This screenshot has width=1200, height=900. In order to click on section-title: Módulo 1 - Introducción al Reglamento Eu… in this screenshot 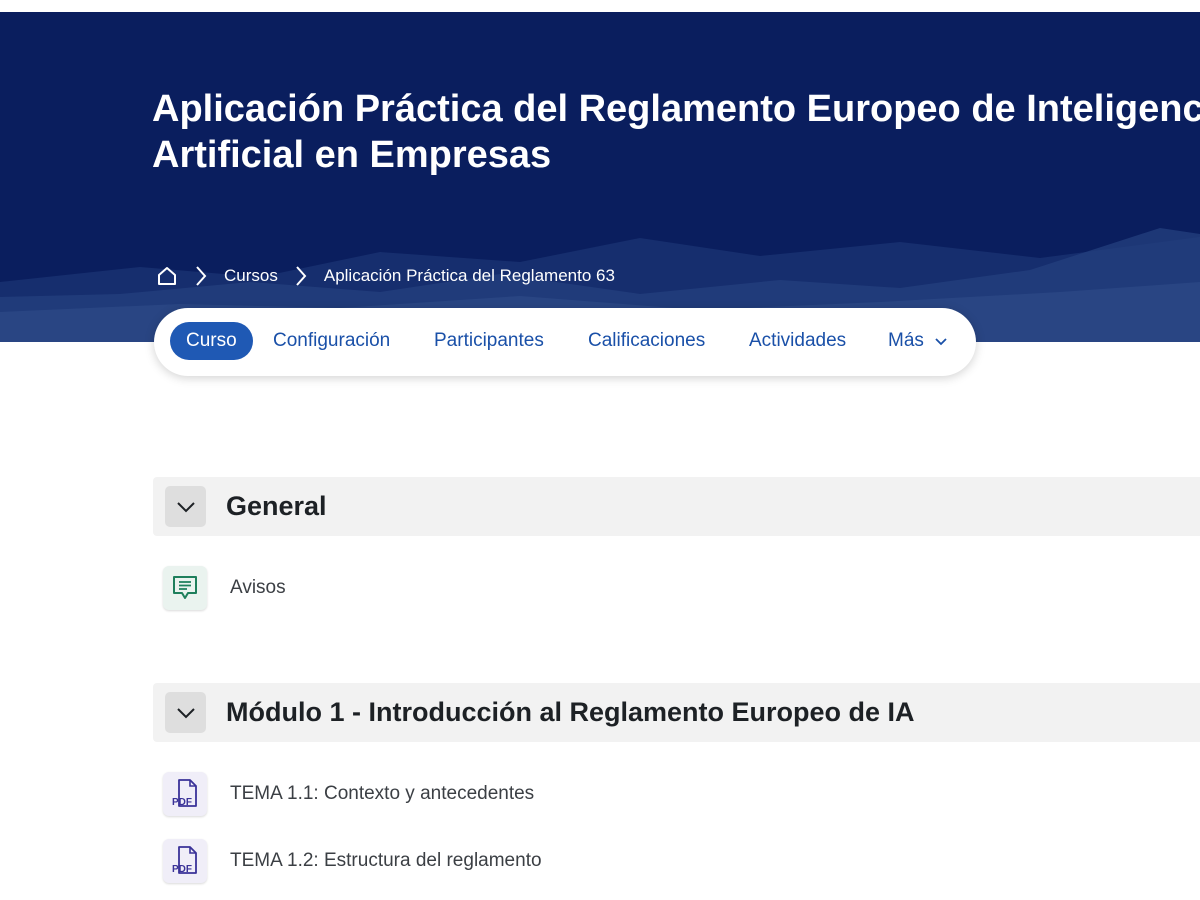, I will do `click(570, 712)`.